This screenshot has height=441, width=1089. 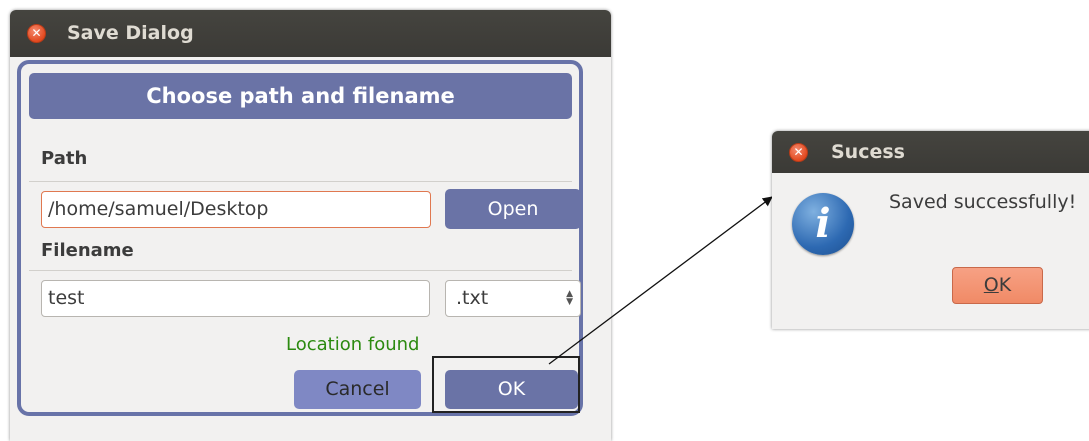 What do you see at coordinates (798, 152) in the screenshot?
I see `close-icon: ✕` at bounding box center [798, 152].